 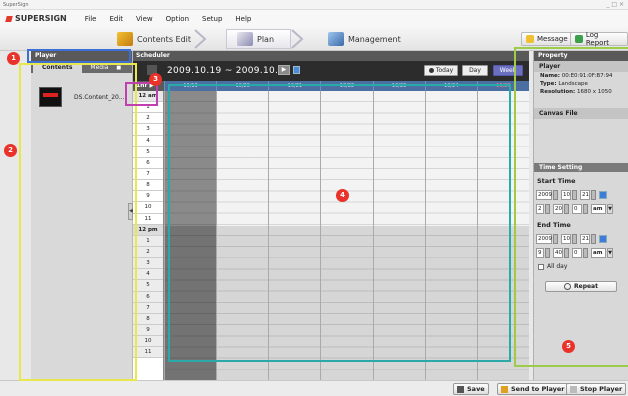 What do you see at coordinates (558, 253) in the screenshot?
I see `end-minute-field: 40` at bounding box center [558, 253].